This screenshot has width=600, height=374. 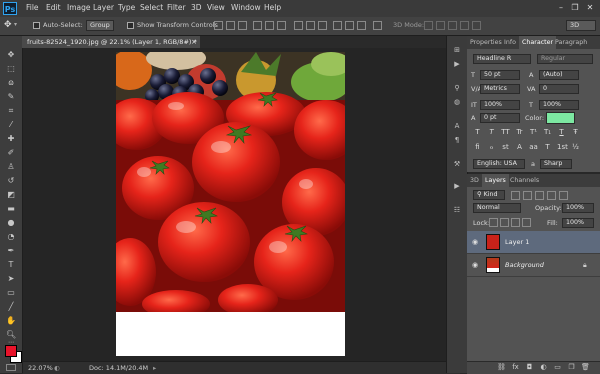 I want to click on auto-align-icon, so click(x=377, y=25).